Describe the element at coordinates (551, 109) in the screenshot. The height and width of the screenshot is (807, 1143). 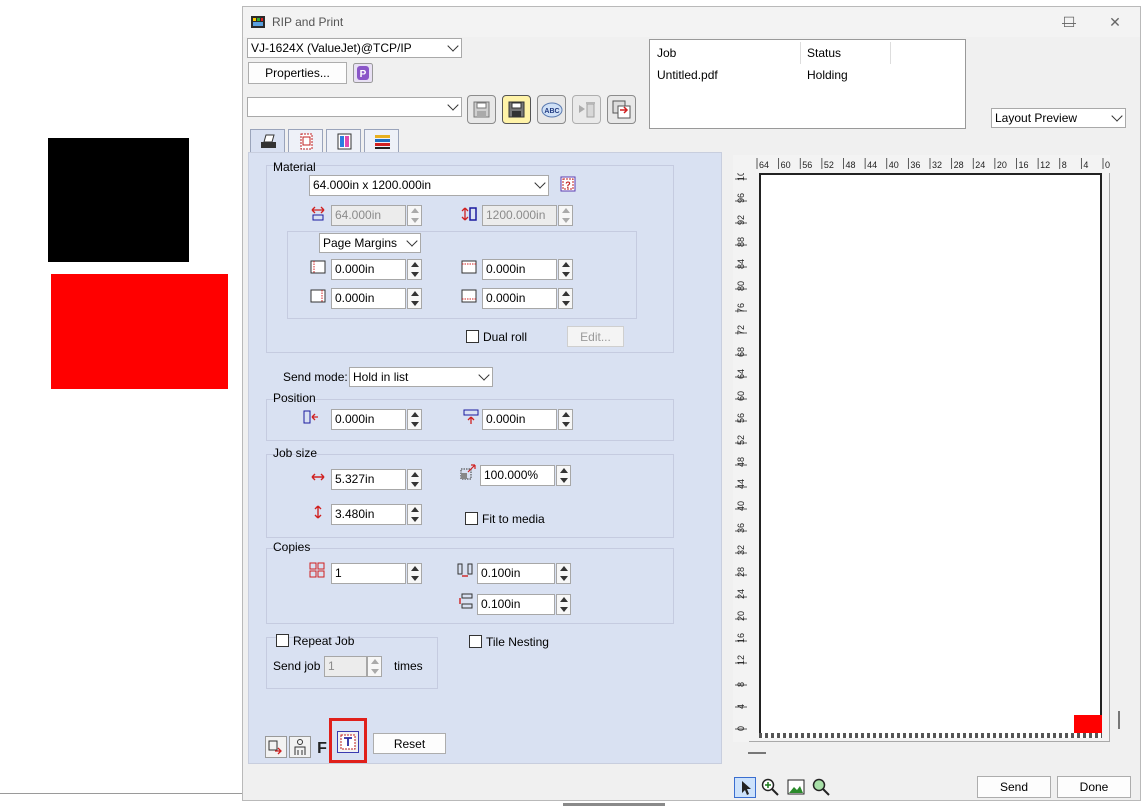
I see `rename-settings-button: ABC` at that location.